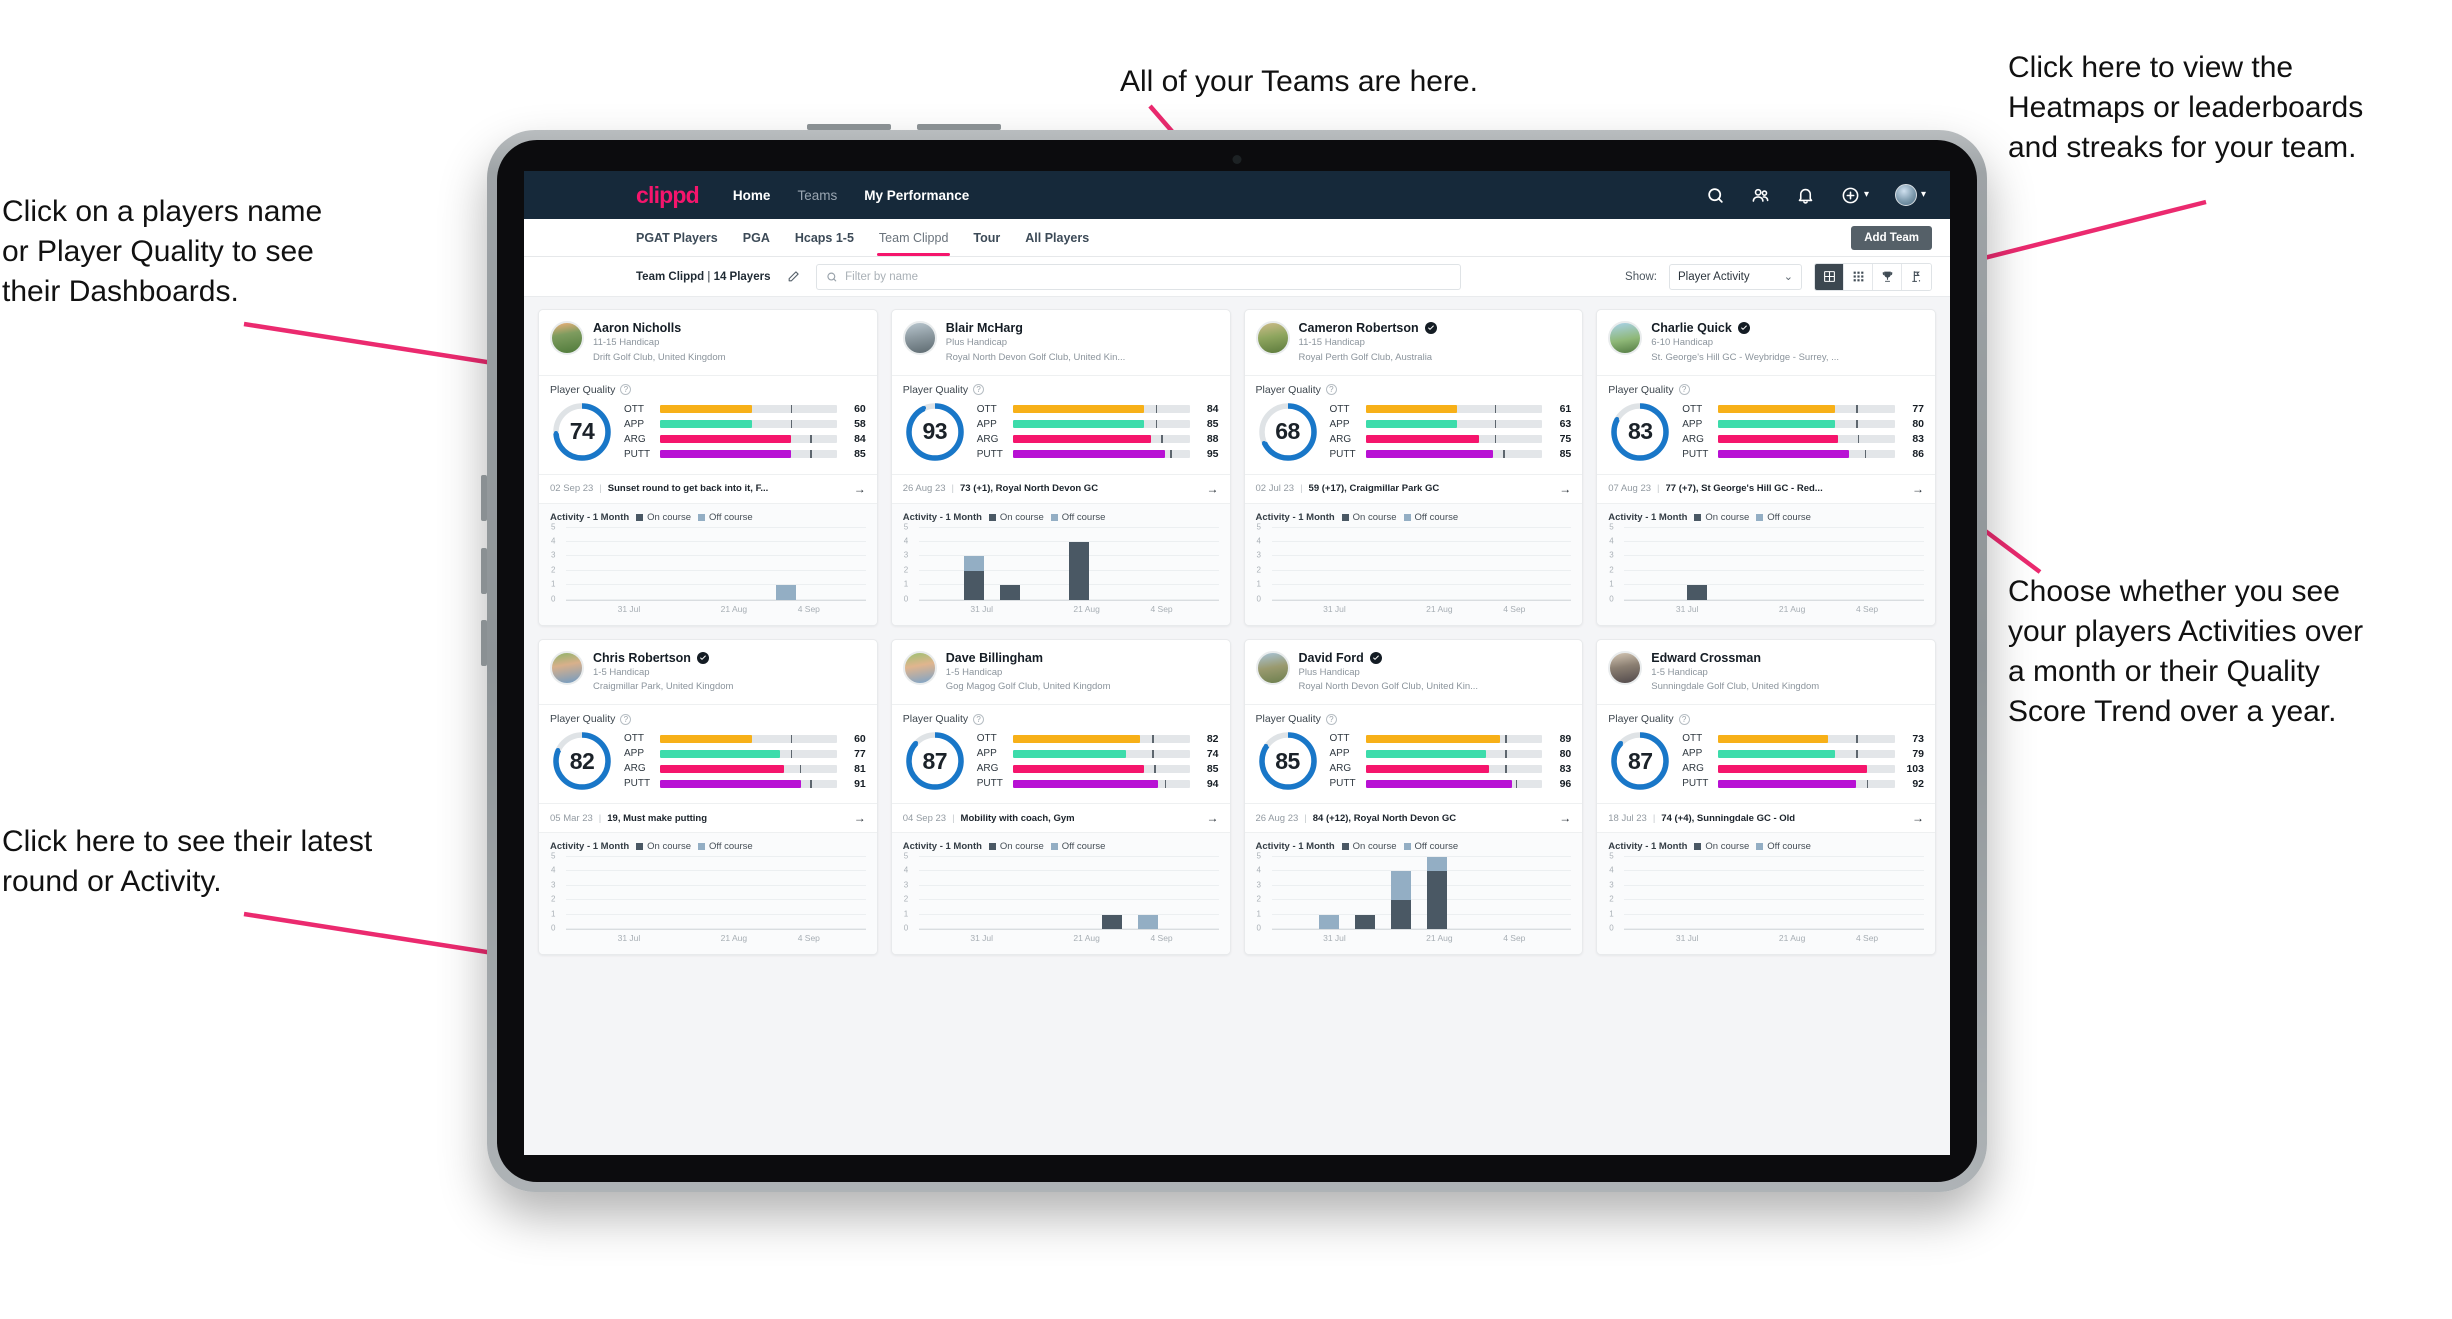 This screenshot has width=2452, height=1319. What do you see at coordinates (817, 195) in the screenshot?
I see `nav-link-teams: Teams` at bounding box center [817, 195].